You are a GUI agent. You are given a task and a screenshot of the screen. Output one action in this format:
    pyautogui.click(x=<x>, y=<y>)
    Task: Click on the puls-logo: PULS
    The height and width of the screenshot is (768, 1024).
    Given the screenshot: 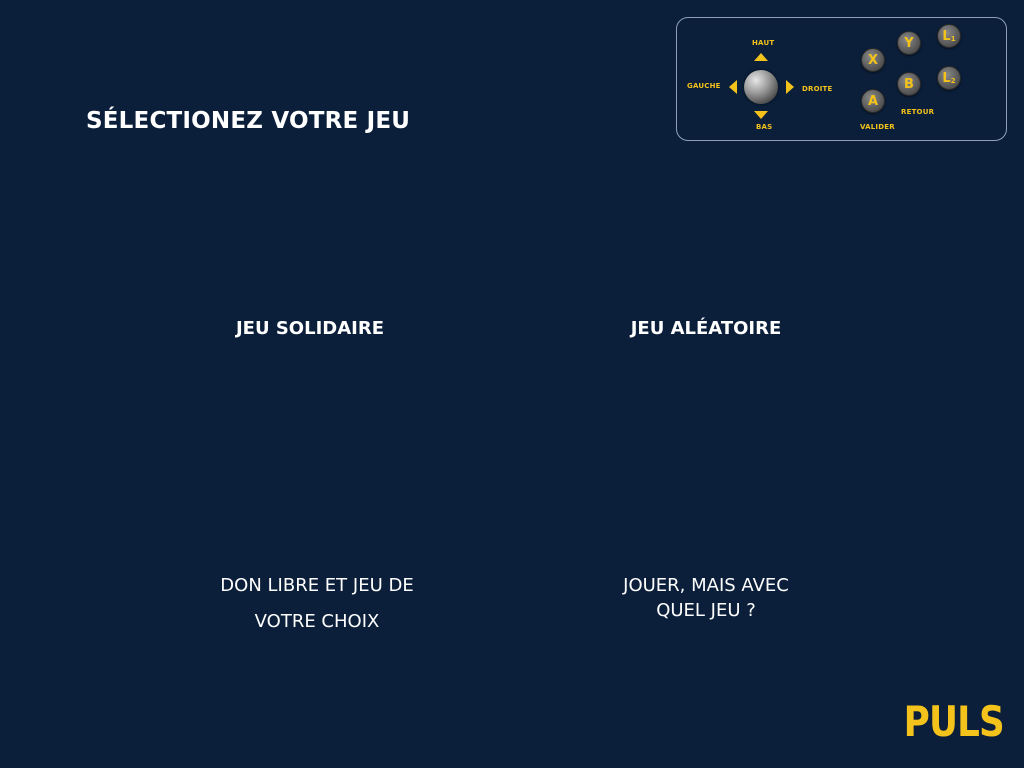 What is the action you would take?
    pyautogui.click(x=954, y=721)
    